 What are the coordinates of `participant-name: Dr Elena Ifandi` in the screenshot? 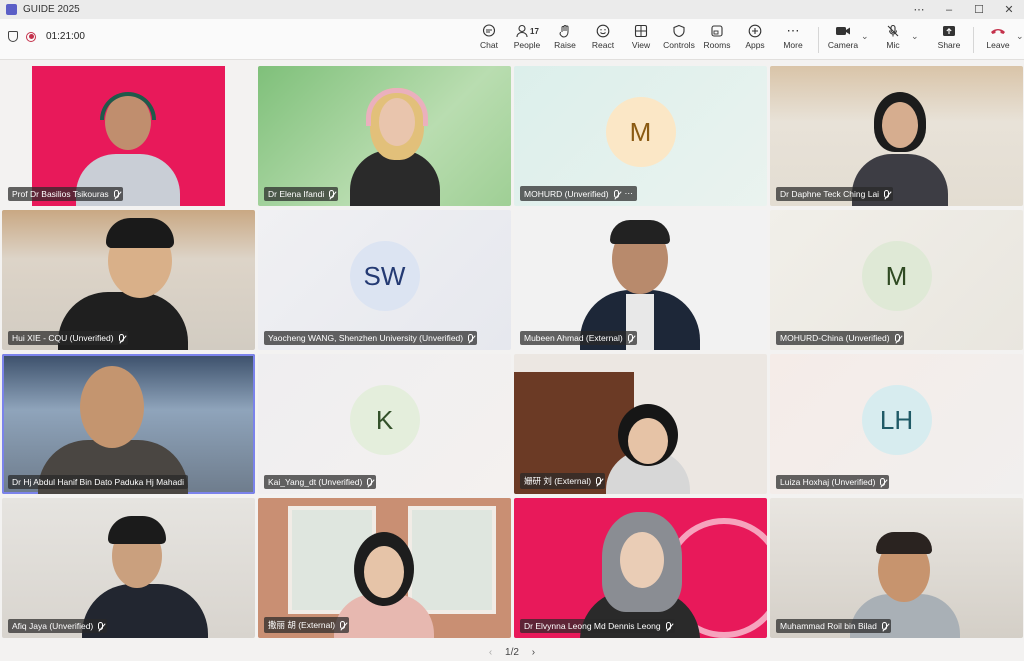 It's located at (296, 194).